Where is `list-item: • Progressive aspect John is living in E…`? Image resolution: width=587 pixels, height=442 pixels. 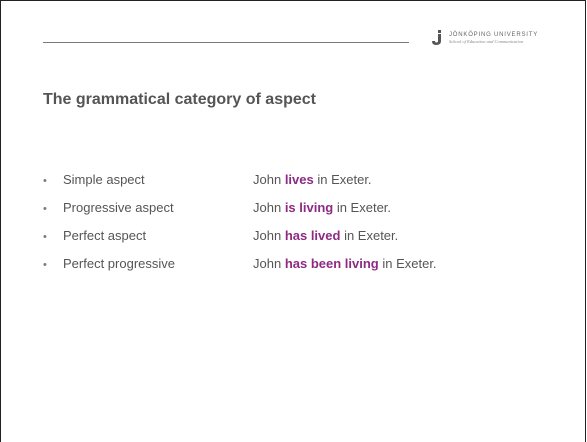 list-item: • Progressive aspect John is living in E… is located at coordinates (293, 214).